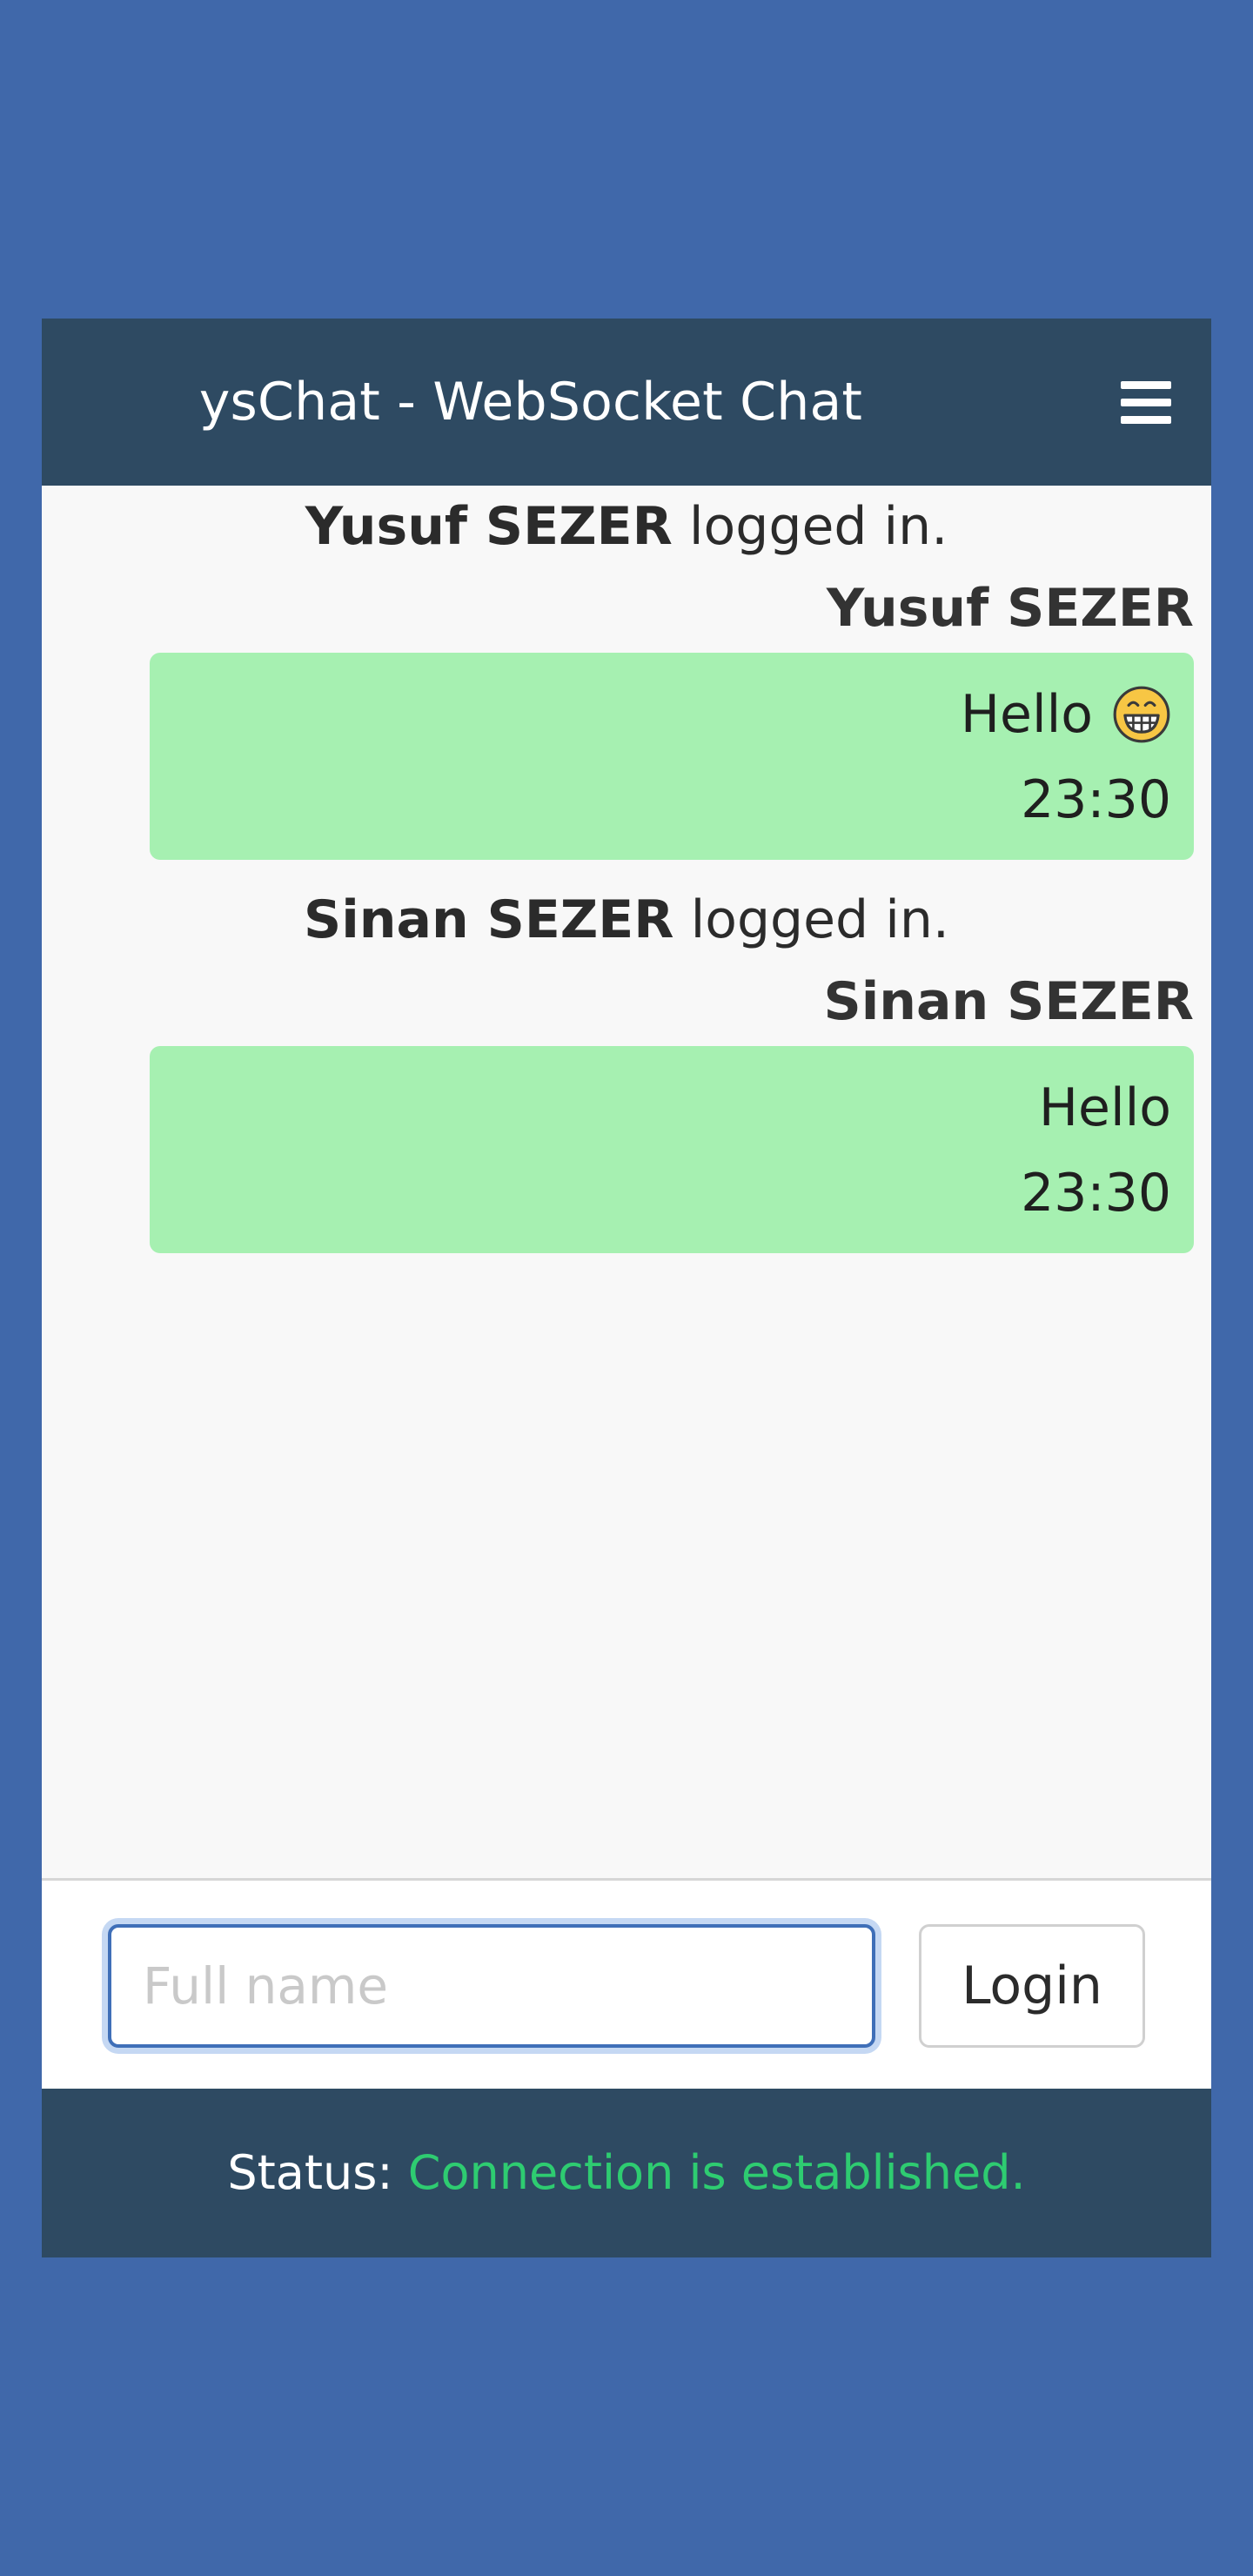 Image resolution: width=1253 pixels, height=2576 pixels. Describe the element at coordinates (1146, 402) in the screenshot. I see `hamburger-menu-icon` at that location.